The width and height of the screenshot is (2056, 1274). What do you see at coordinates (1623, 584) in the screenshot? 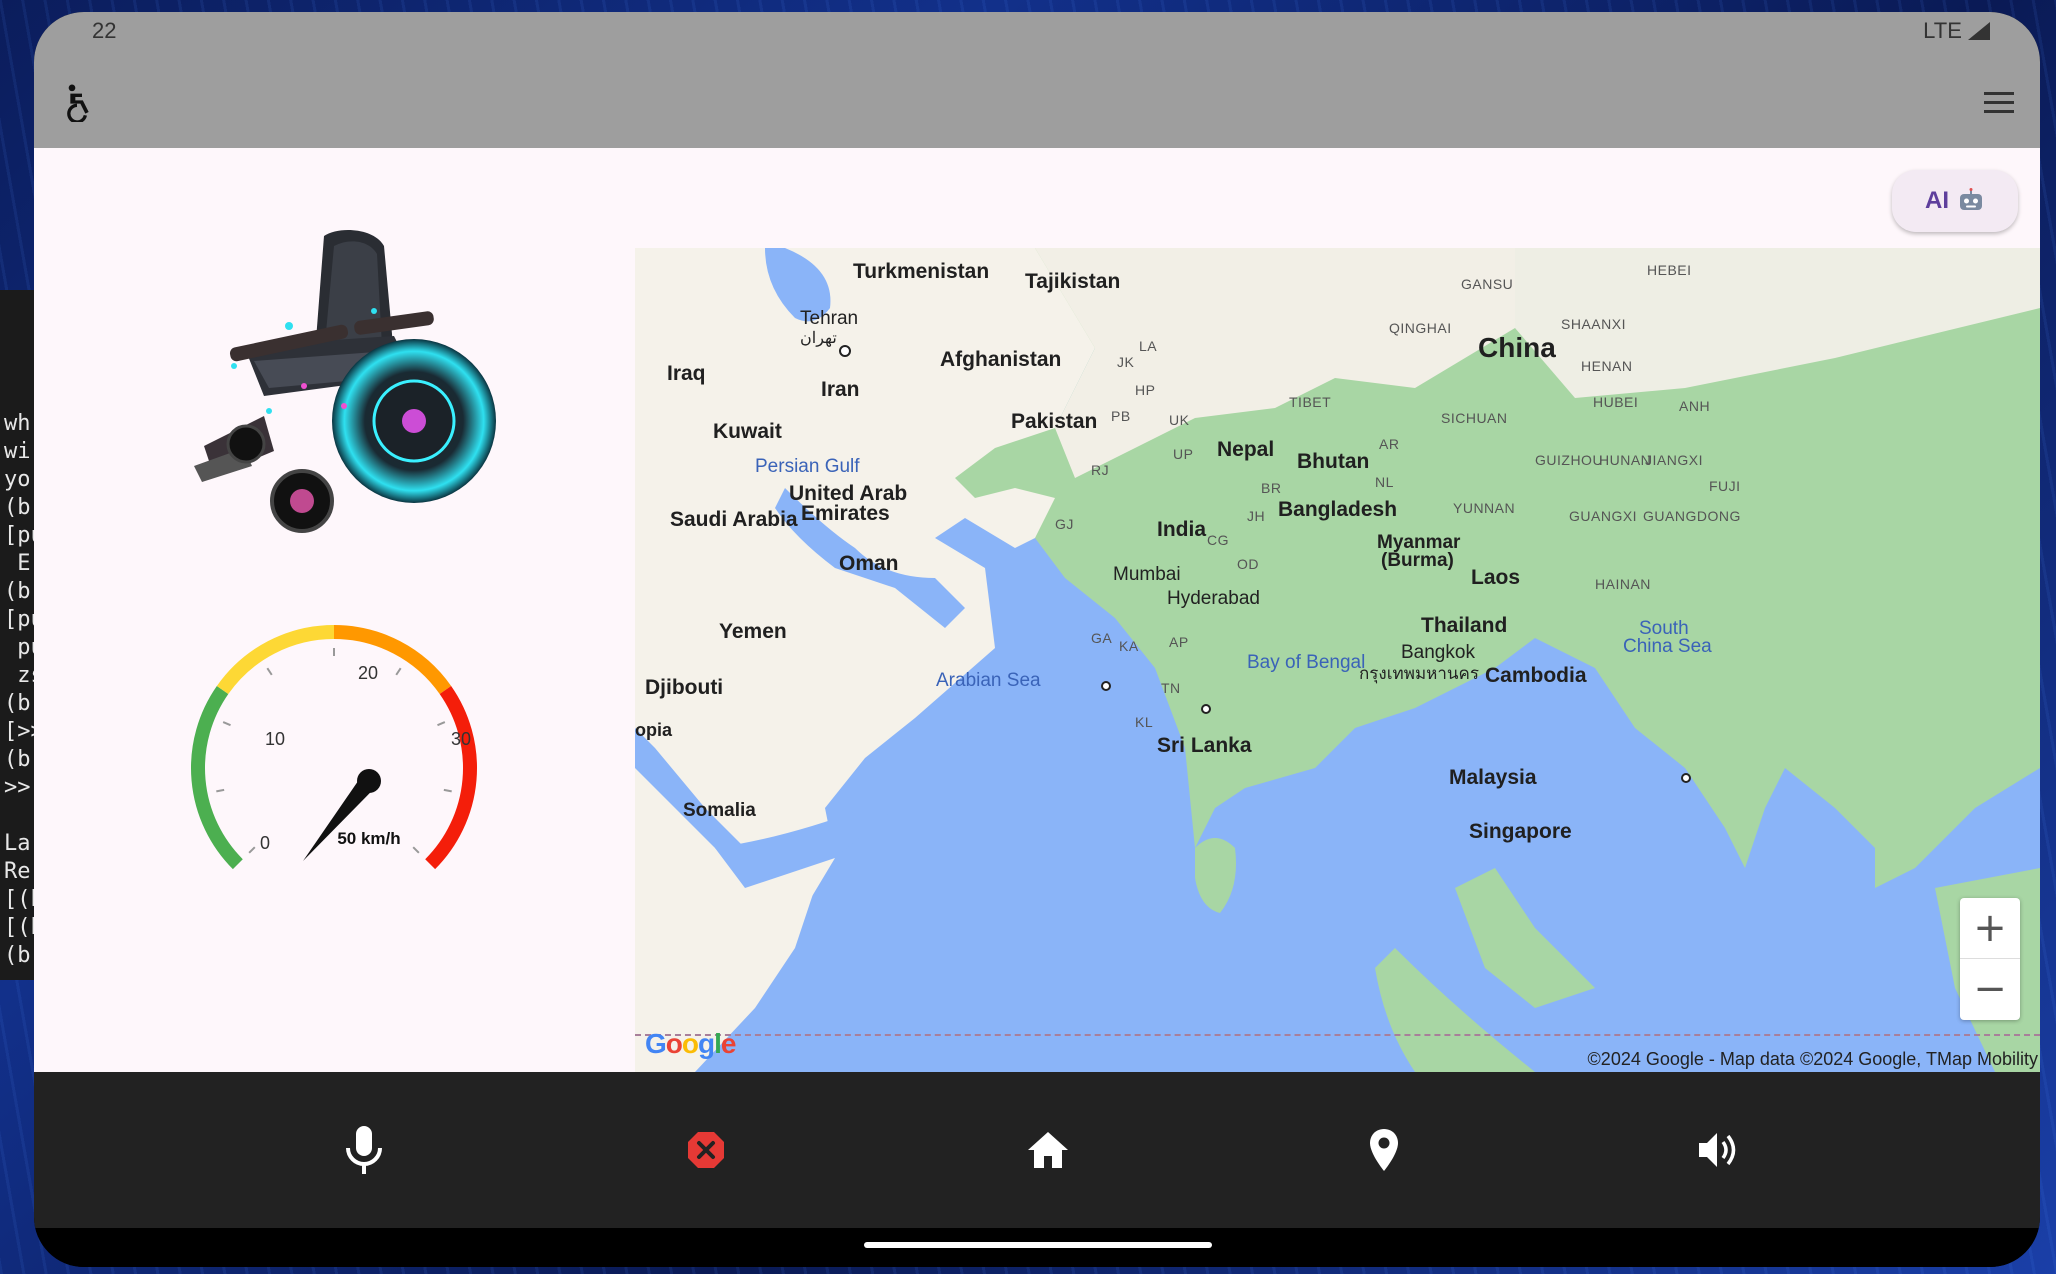
I see `label-hainan: HAINAN` at bounding box center [1623, 584].